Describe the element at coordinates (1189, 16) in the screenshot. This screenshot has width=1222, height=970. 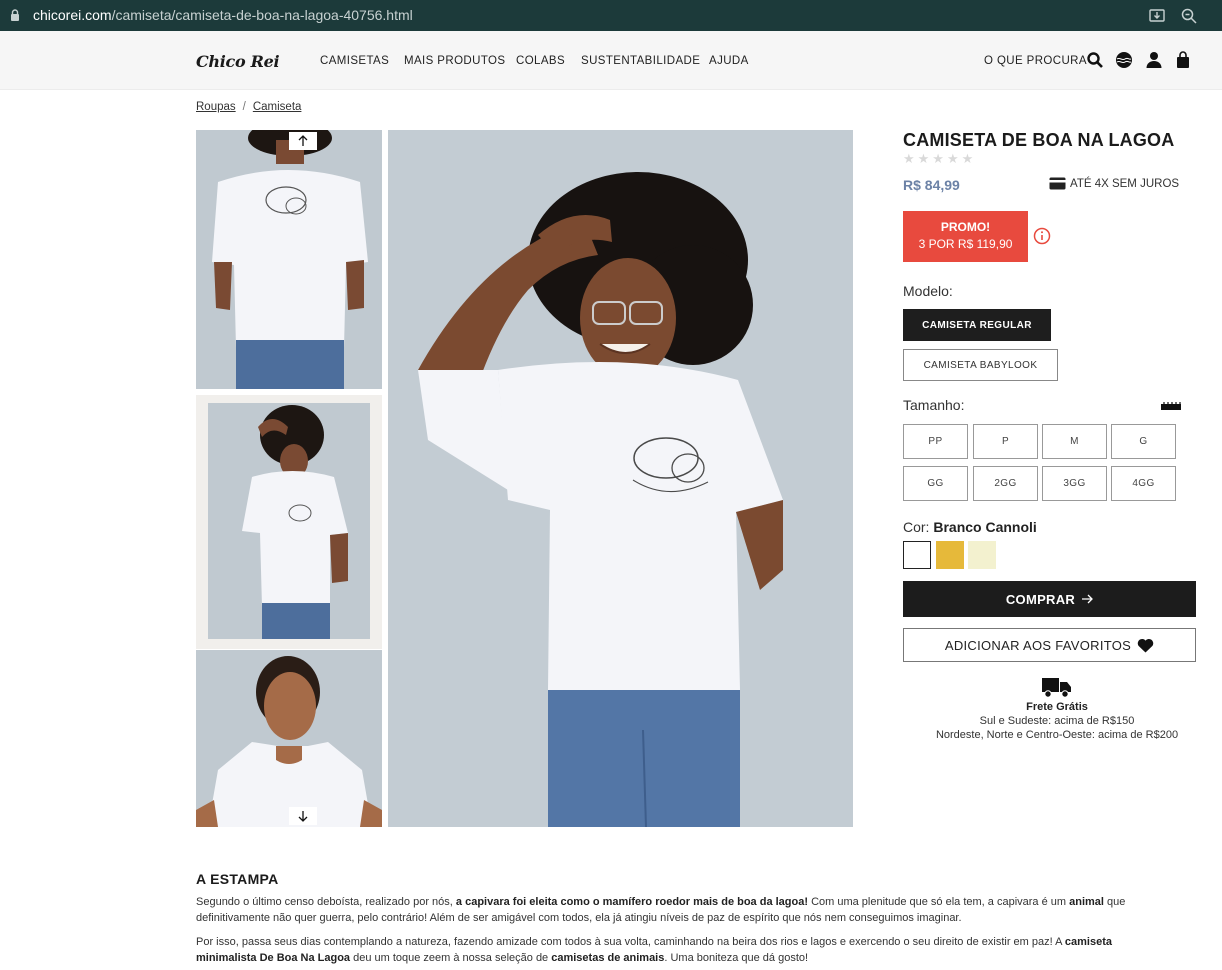
I see `zoom-icon` at that location.